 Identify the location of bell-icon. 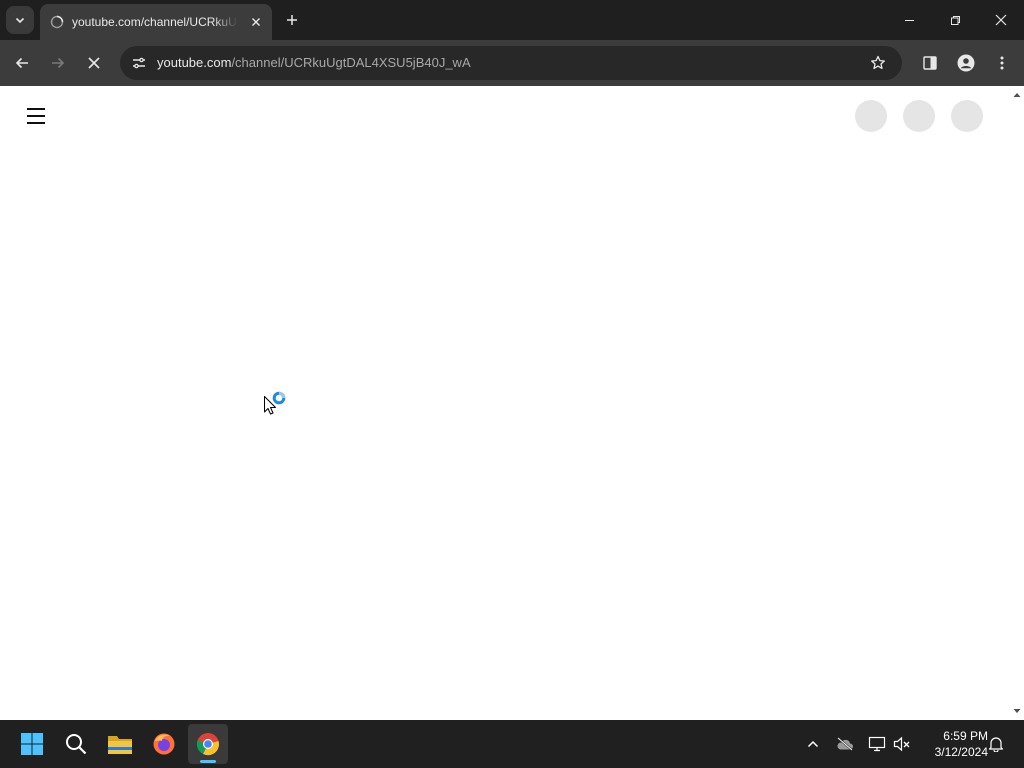
(996, 744).